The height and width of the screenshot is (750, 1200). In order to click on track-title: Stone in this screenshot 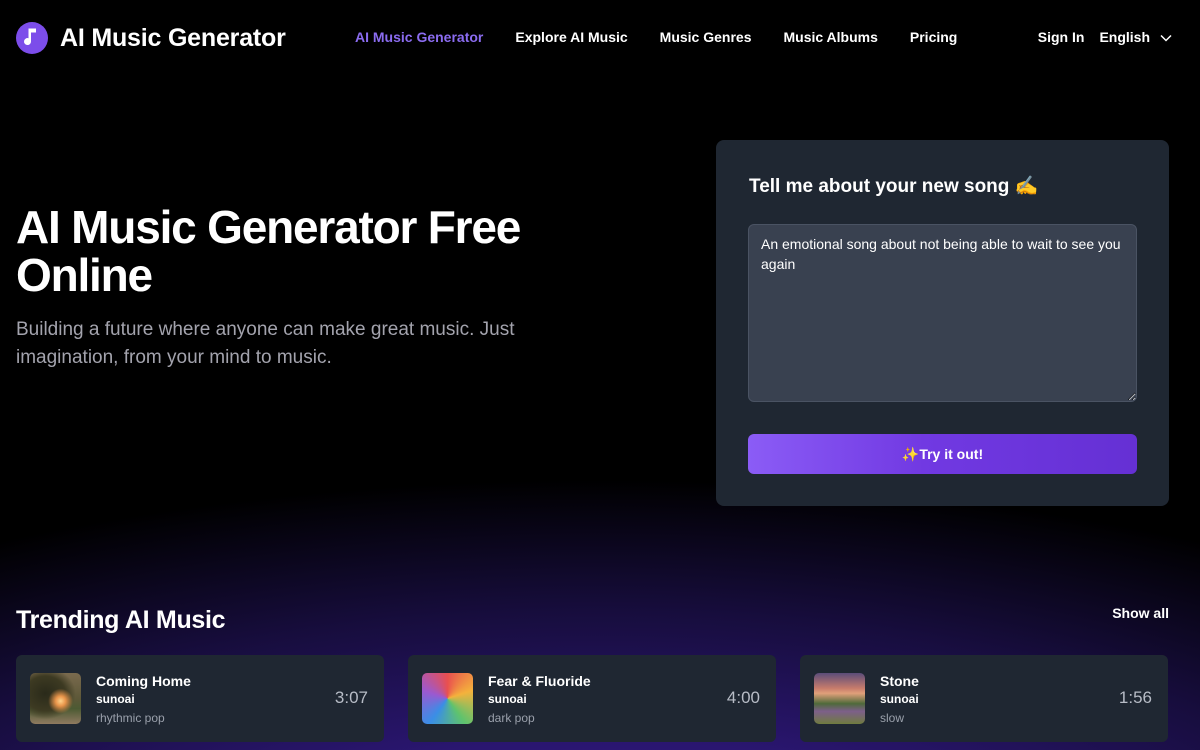, I will do `click(899, 681)`.